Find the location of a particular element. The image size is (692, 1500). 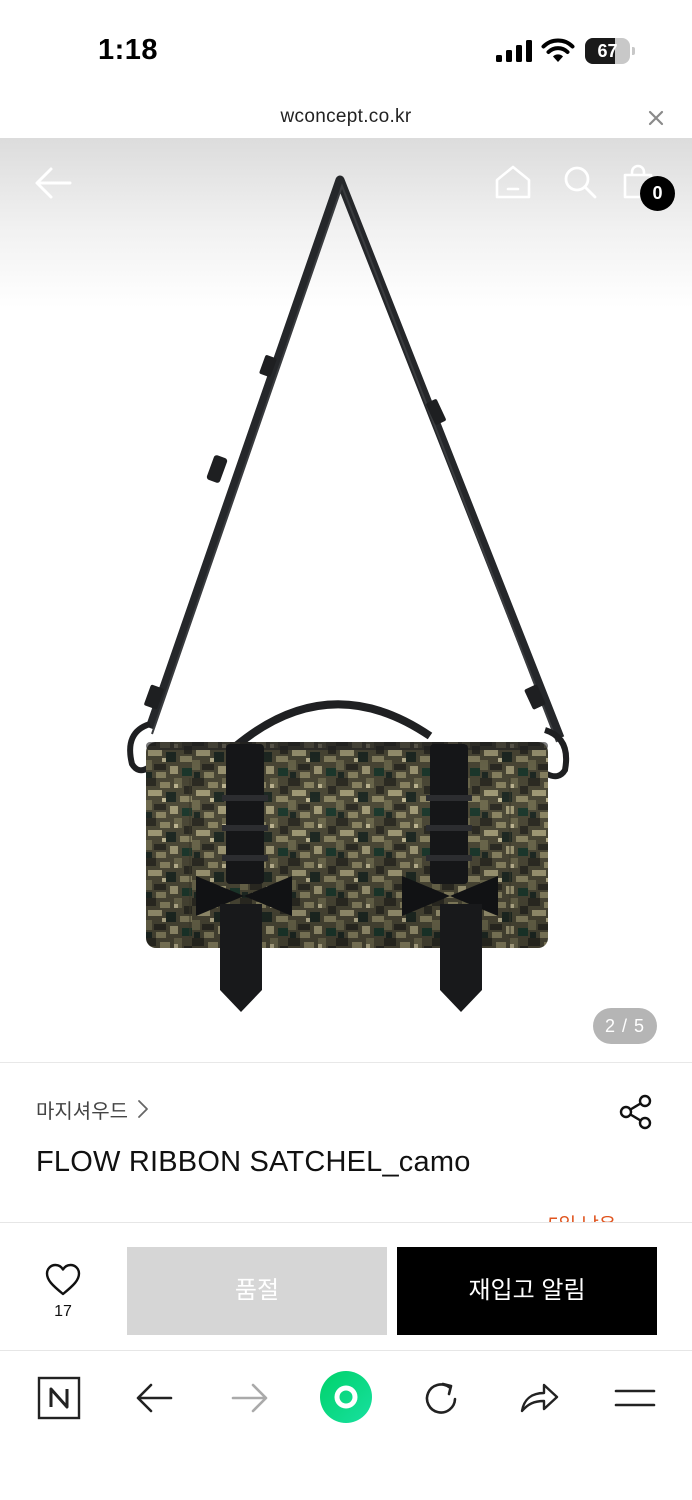

arrow-left-icon is located at coordinates (154, 1398).